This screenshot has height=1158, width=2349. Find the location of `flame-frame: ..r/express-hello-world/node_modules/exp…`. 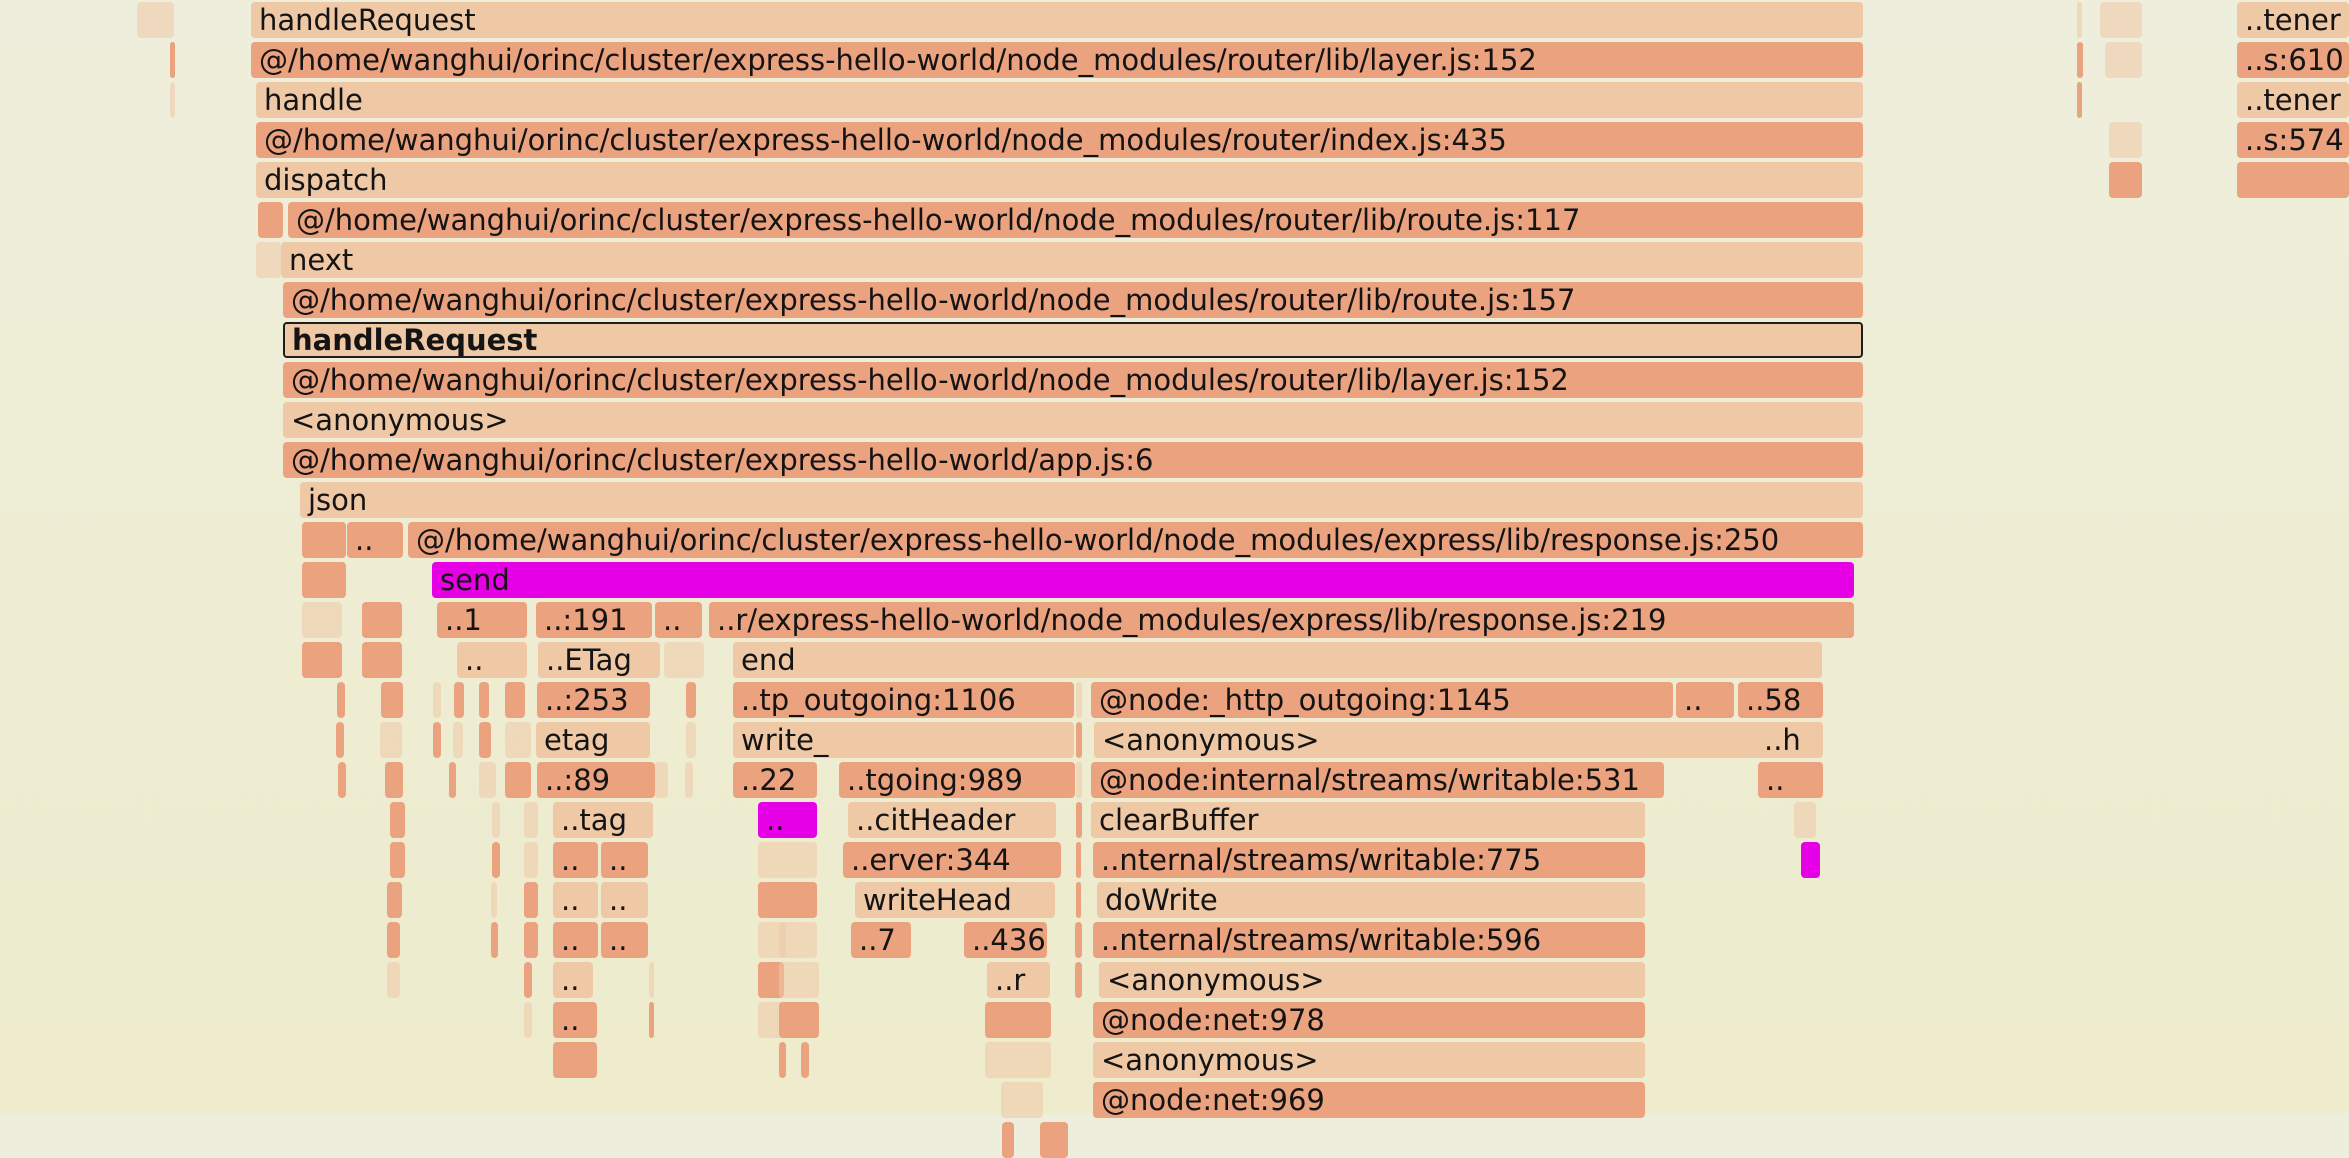

flame-frame: ..r/express-hello-world/node_modules/exp… is located at coordinates (1281, 620).